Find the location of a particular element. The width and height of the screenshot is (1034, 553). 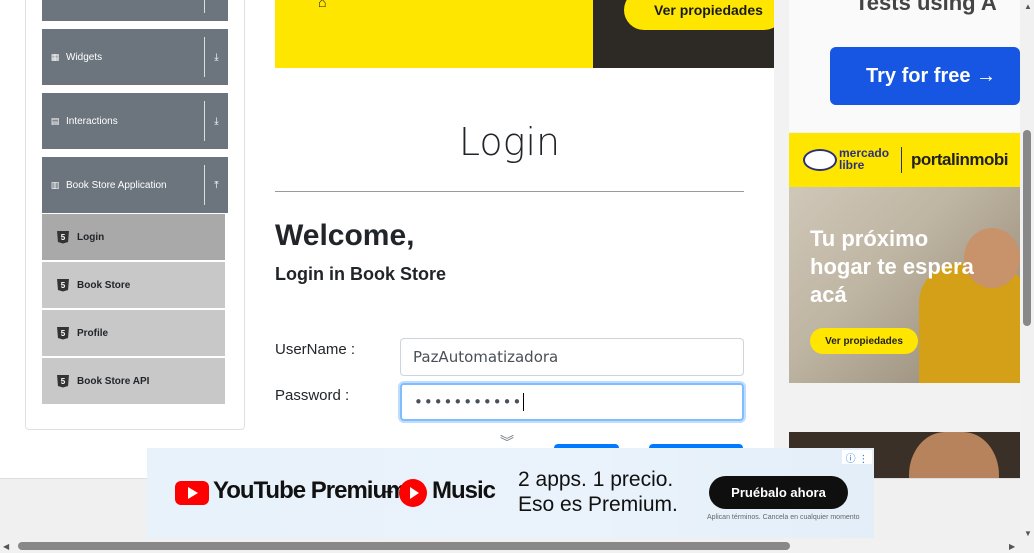

ad-brand: mercado libre is located at coordinates (864, 159).